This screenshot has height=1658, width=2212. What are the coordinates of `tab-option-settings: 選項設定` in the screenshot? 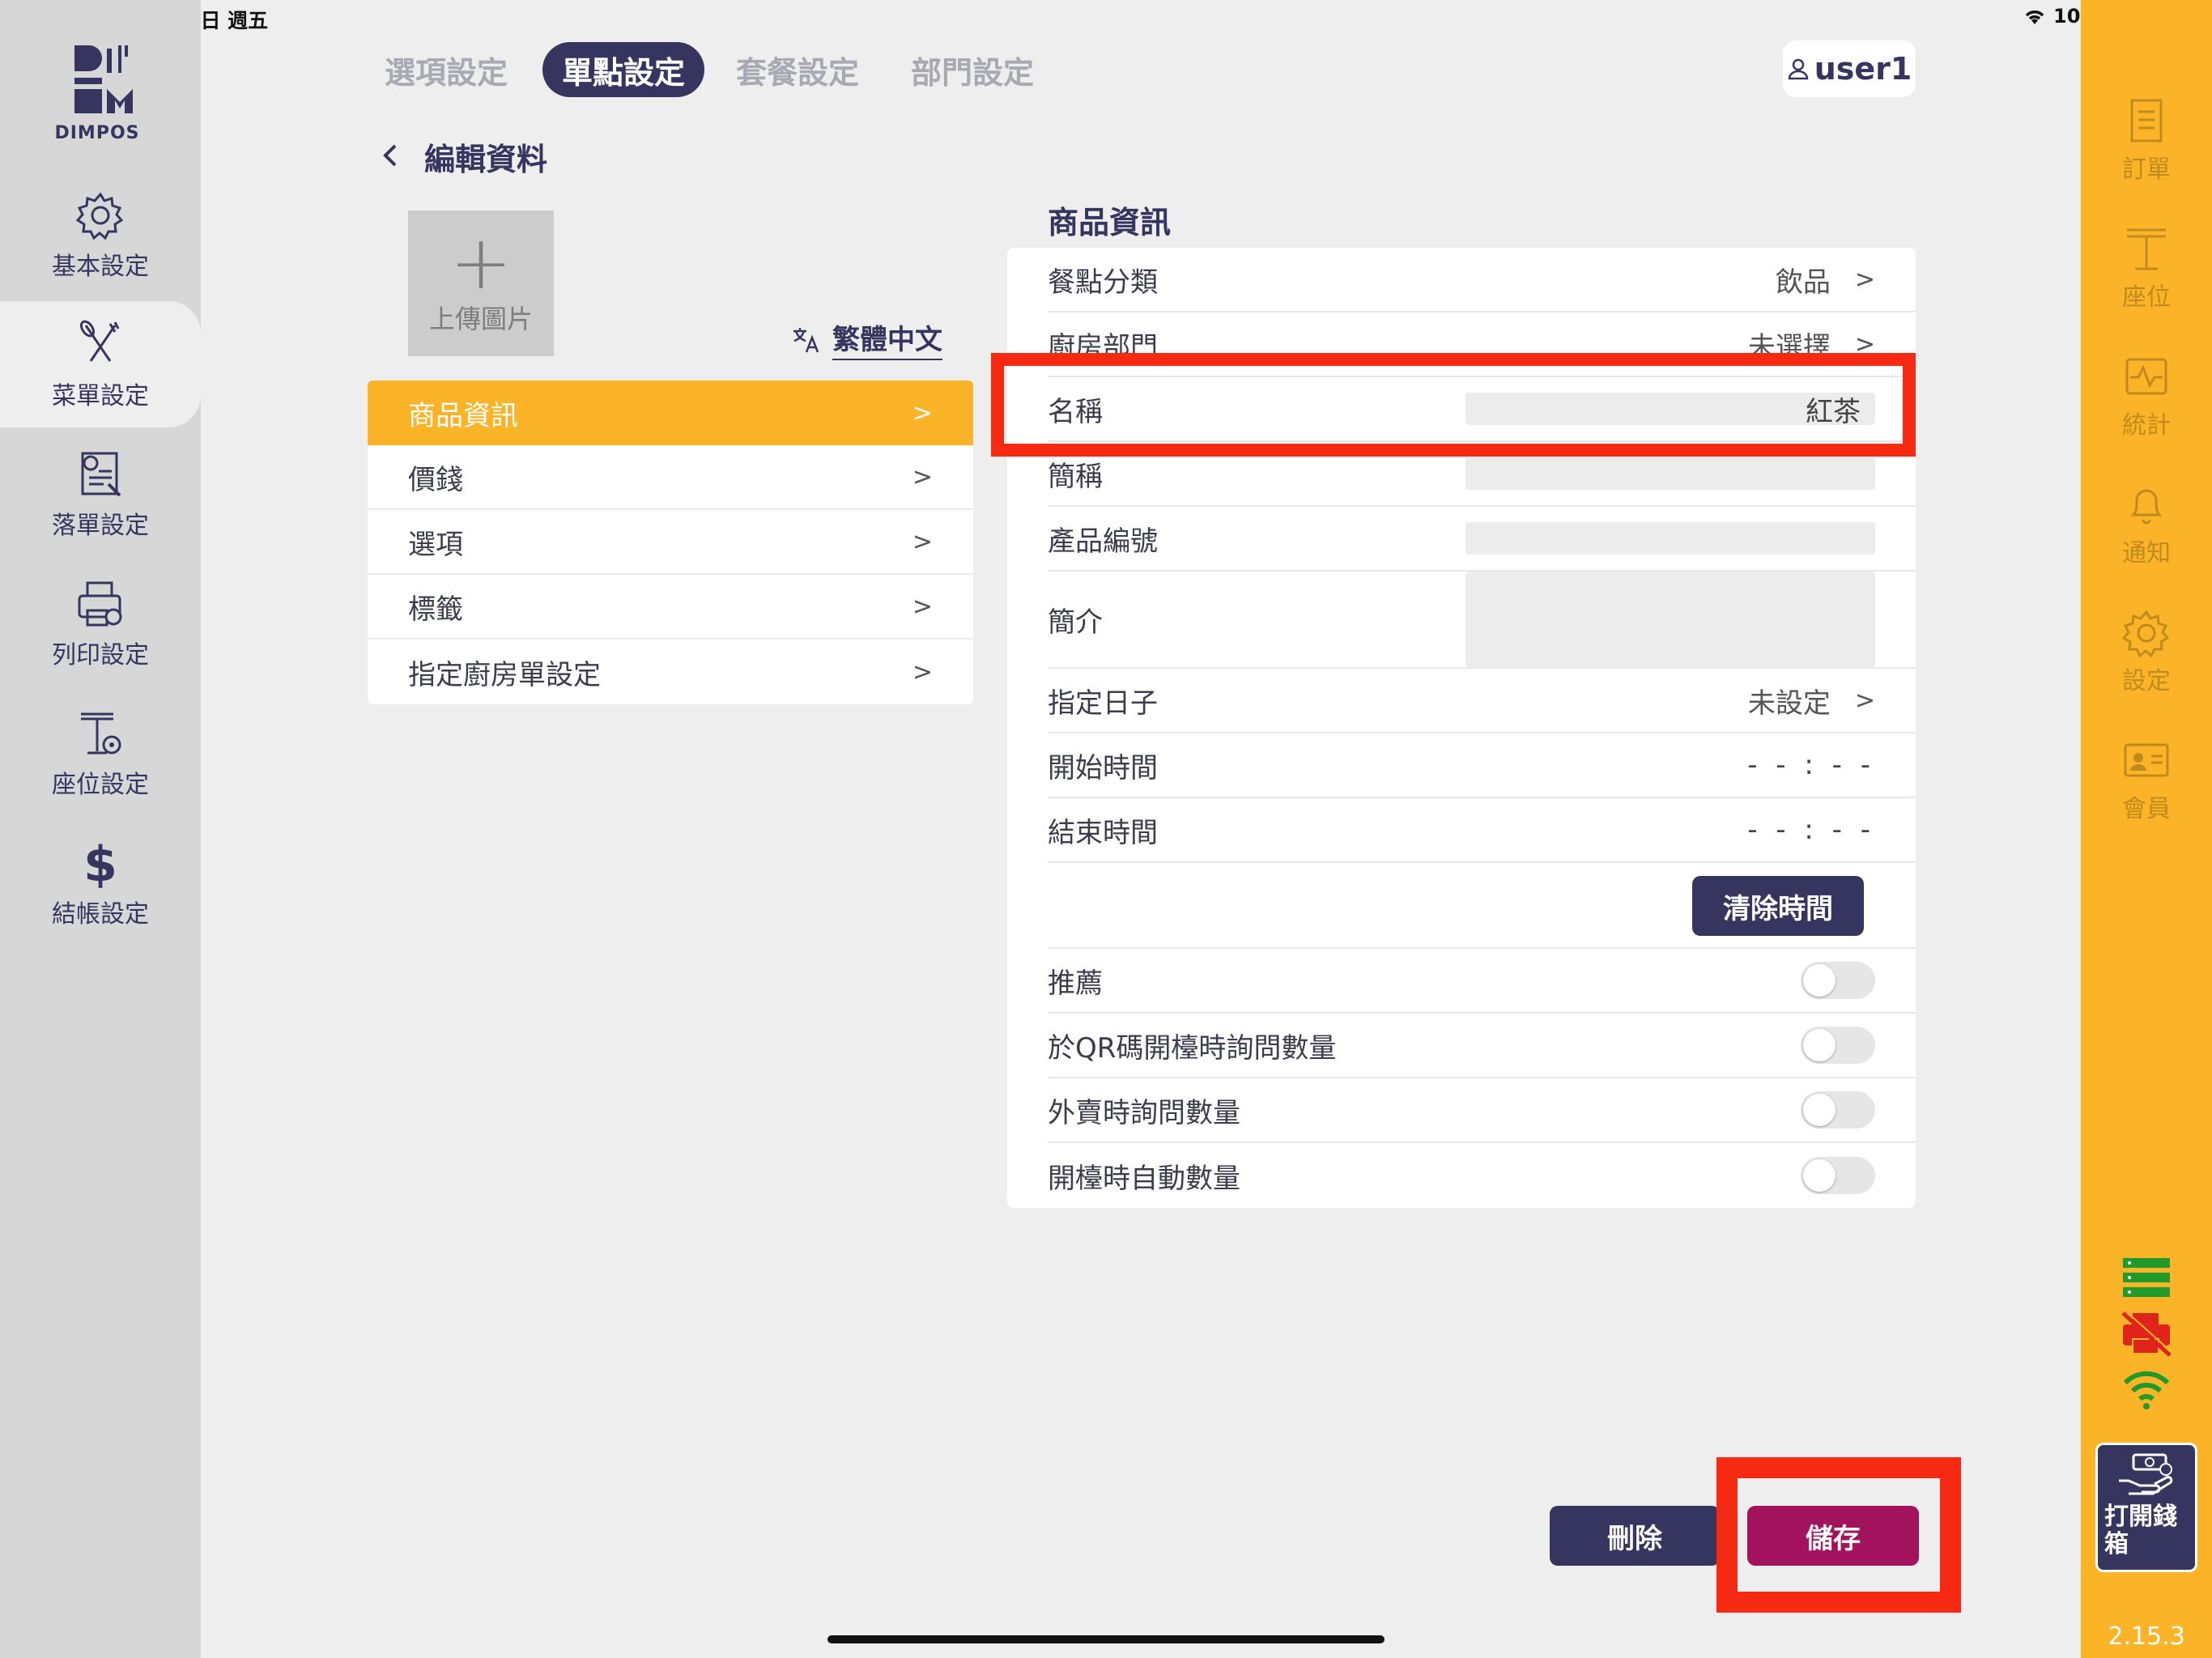 It's located at (446, 69).